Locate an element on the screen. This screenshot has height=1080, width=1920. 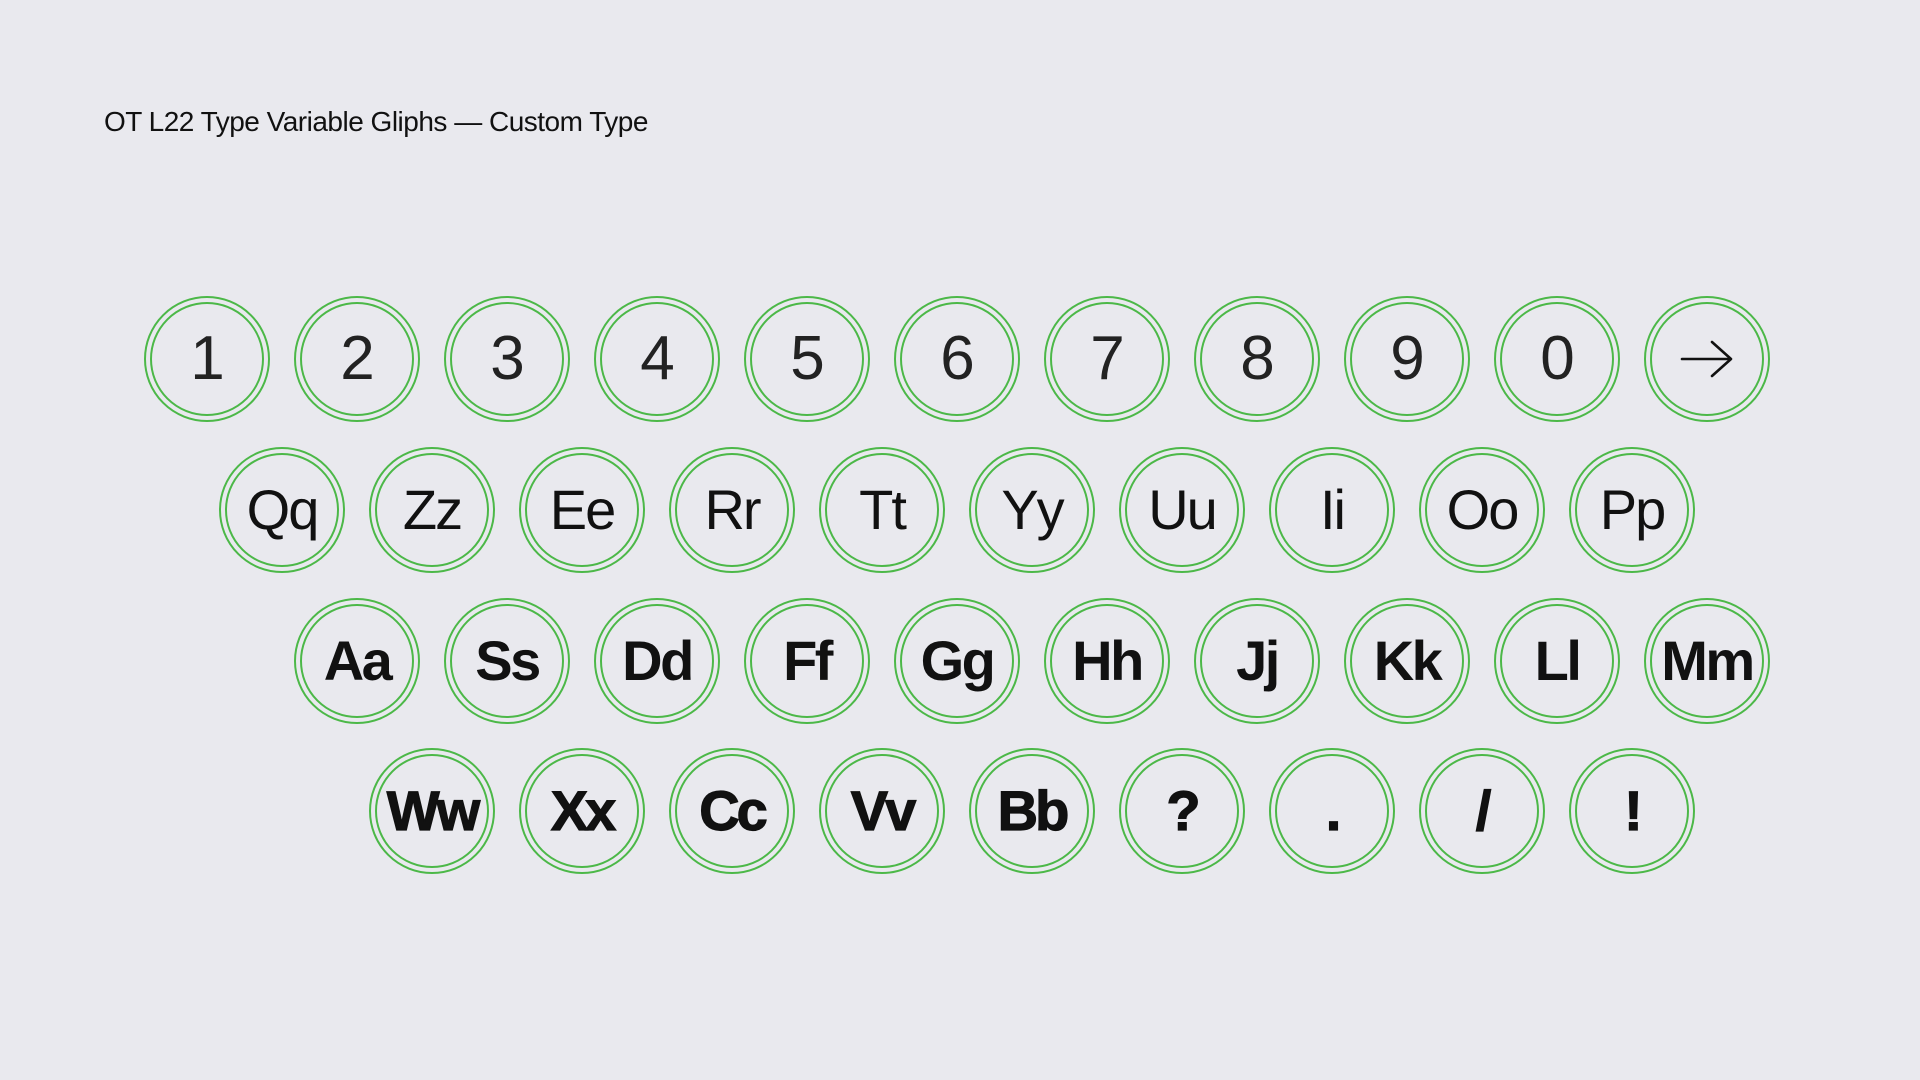
key-label: ? is located at coordinates (1183, 810).